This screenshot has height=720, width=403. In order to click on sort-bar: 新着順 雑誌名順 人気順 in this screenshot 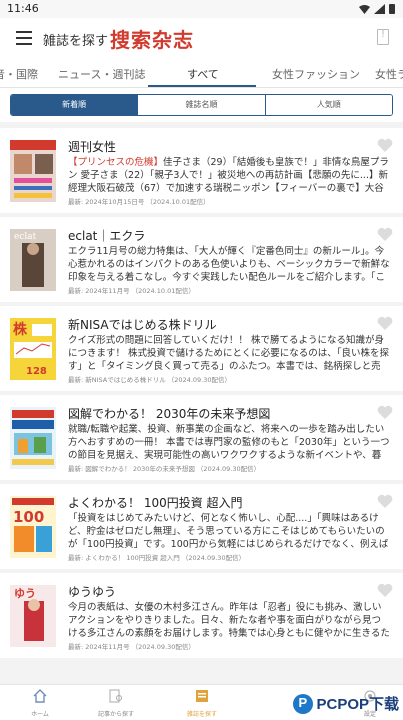, I will do `click(201, 105)`.